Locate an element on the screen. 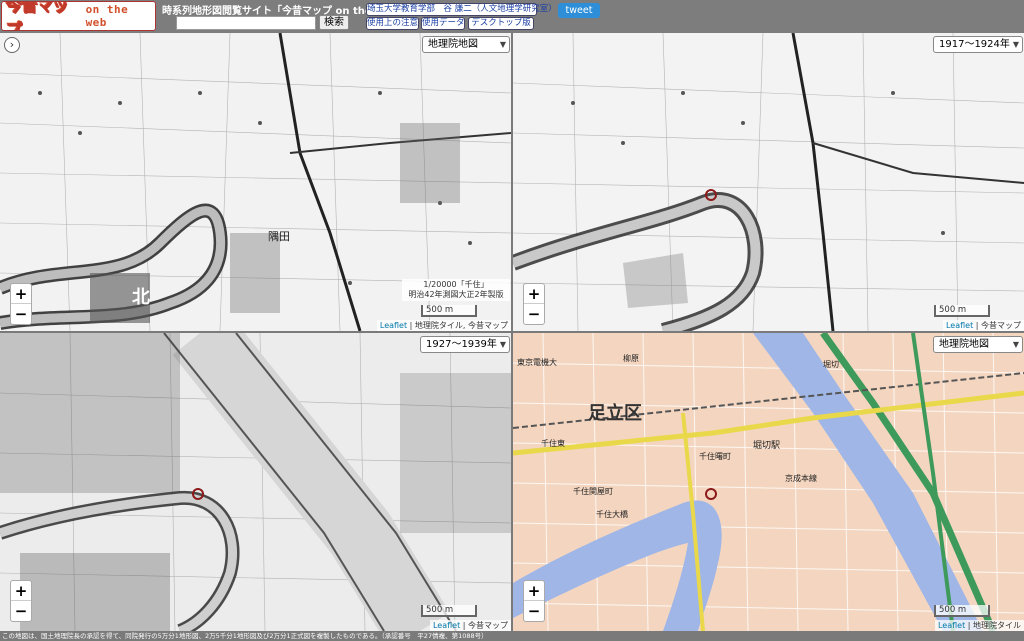 This screenshot has width=1024, height=641. place-label-horikiri: 堀切 is located at coordinates (831, 364).